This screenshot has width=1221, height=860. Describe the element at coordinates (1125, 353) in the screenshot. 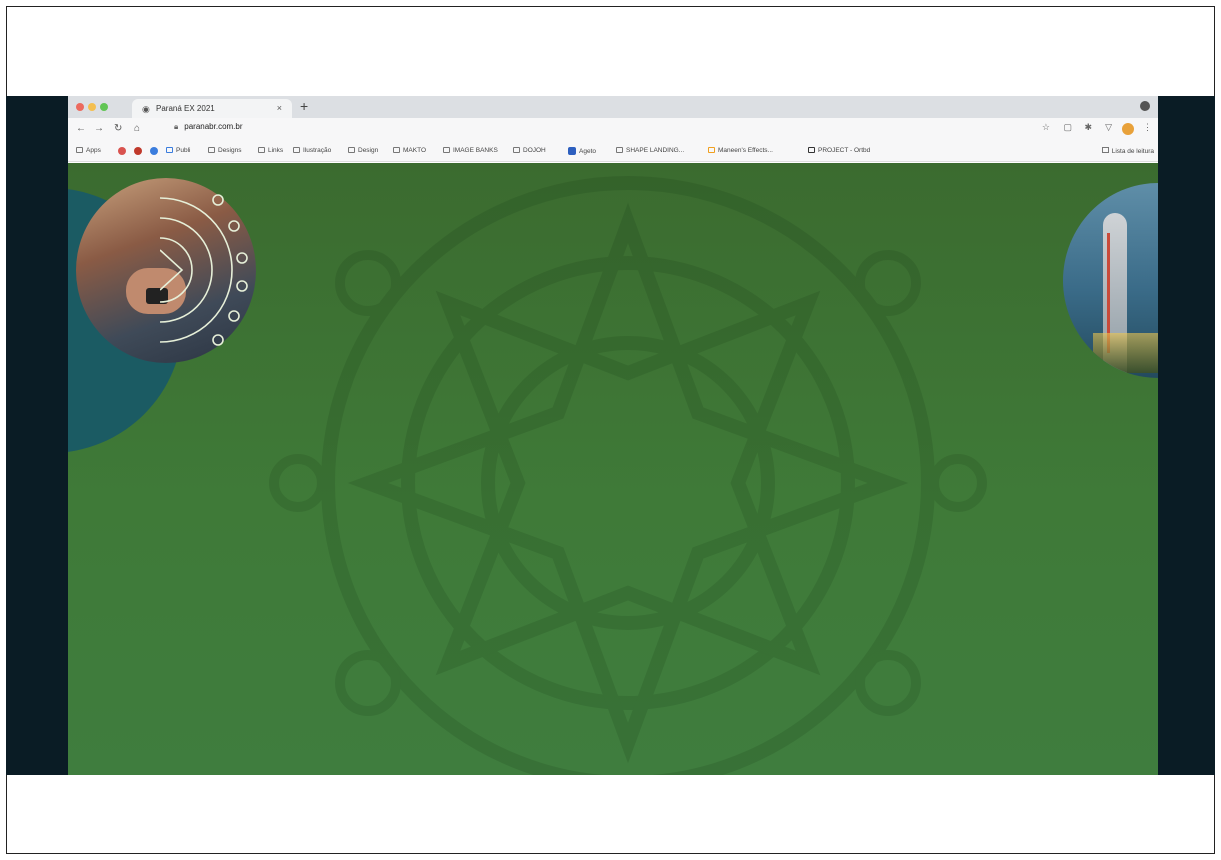

I see `city-lights` at that location.